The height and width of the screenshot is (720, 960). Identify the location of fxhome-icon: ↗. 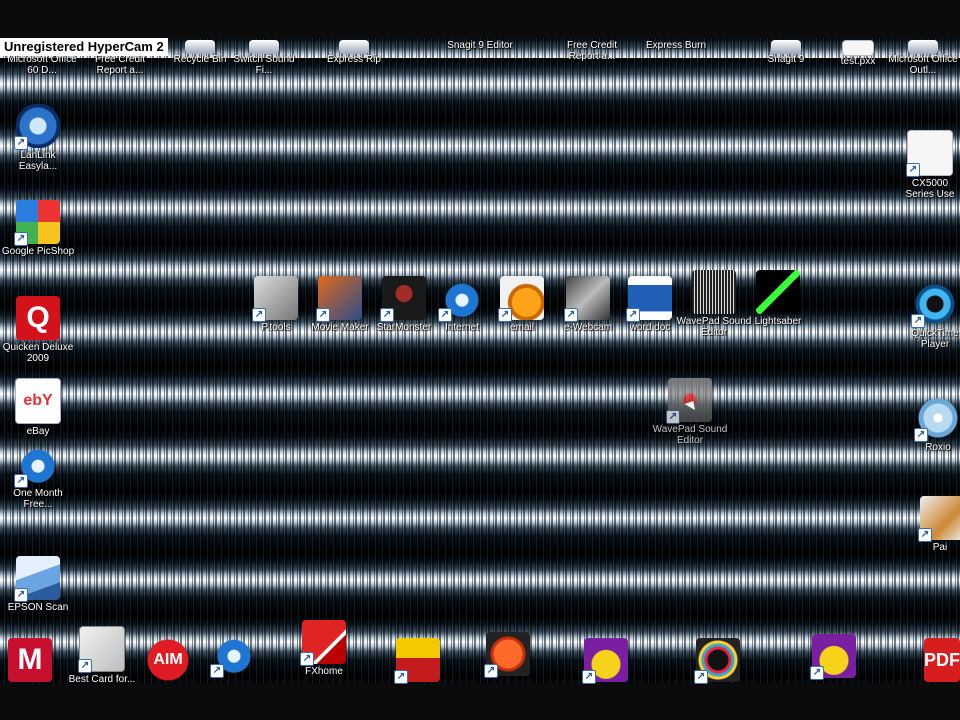
(323, 643).